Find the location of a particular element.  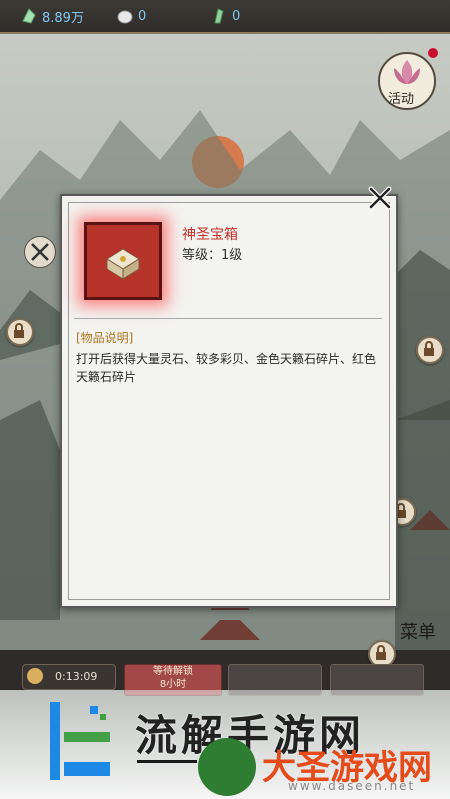

shell-icon is located at coordinates (125, 17).